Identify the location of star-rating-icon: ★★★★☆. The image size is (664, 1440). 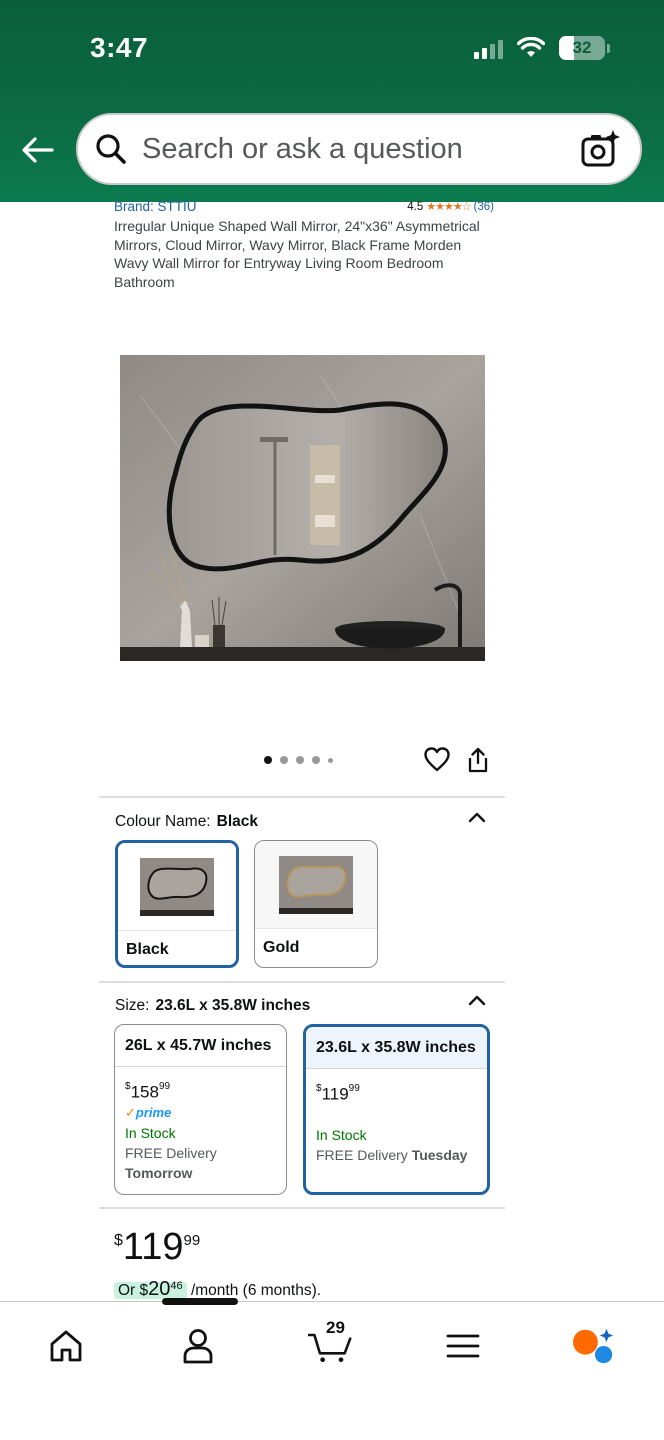
(448, 207).